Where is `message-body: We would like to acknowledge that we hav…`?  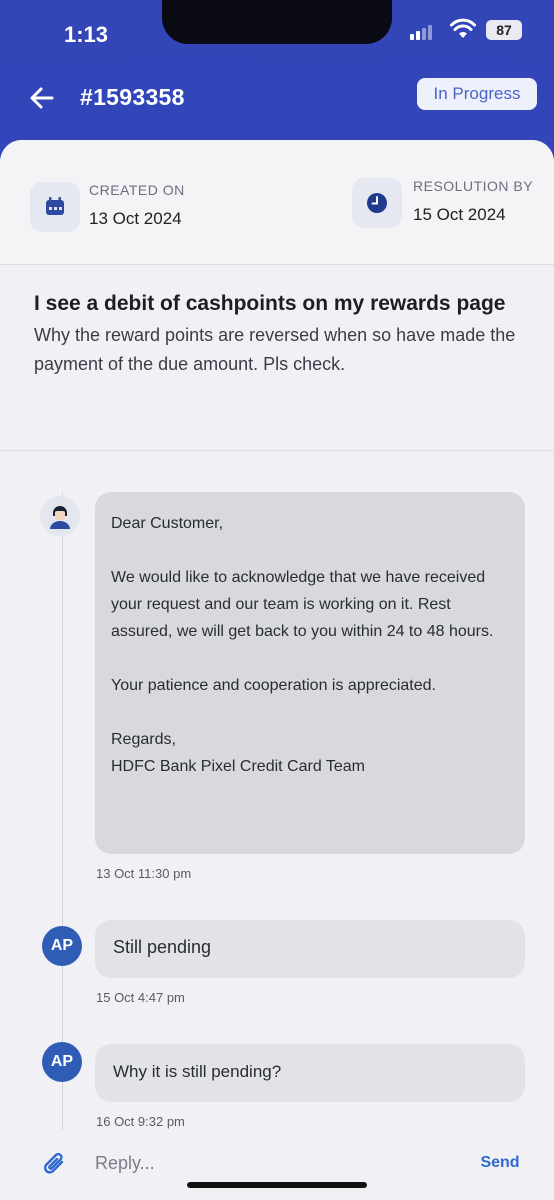
message-body: We would like to acknowledge that we hav… is located at coordinates (302, 604).